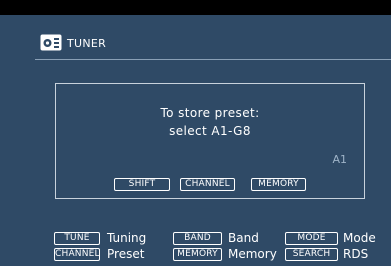 The image size is (391, 266). Describe the element at coordinates (127, 238) in the screenshot. I see `tune-label: Tuning` at that location.